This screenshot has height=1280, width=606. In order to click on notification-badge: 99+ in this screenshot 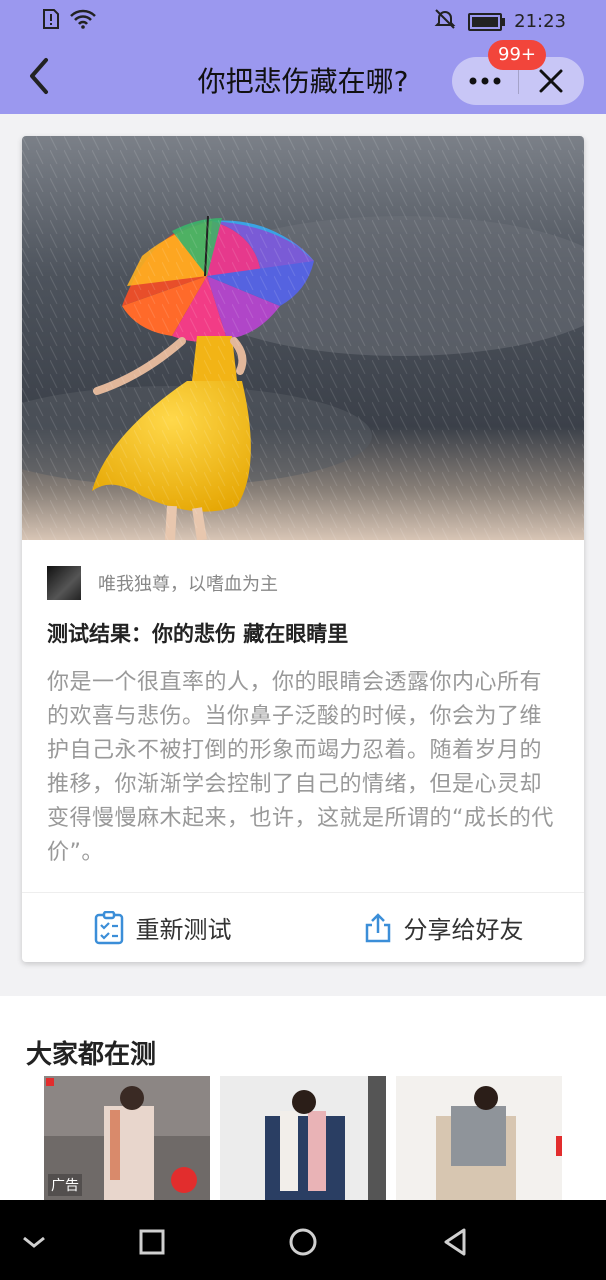, I will do `click(517, 55)`.